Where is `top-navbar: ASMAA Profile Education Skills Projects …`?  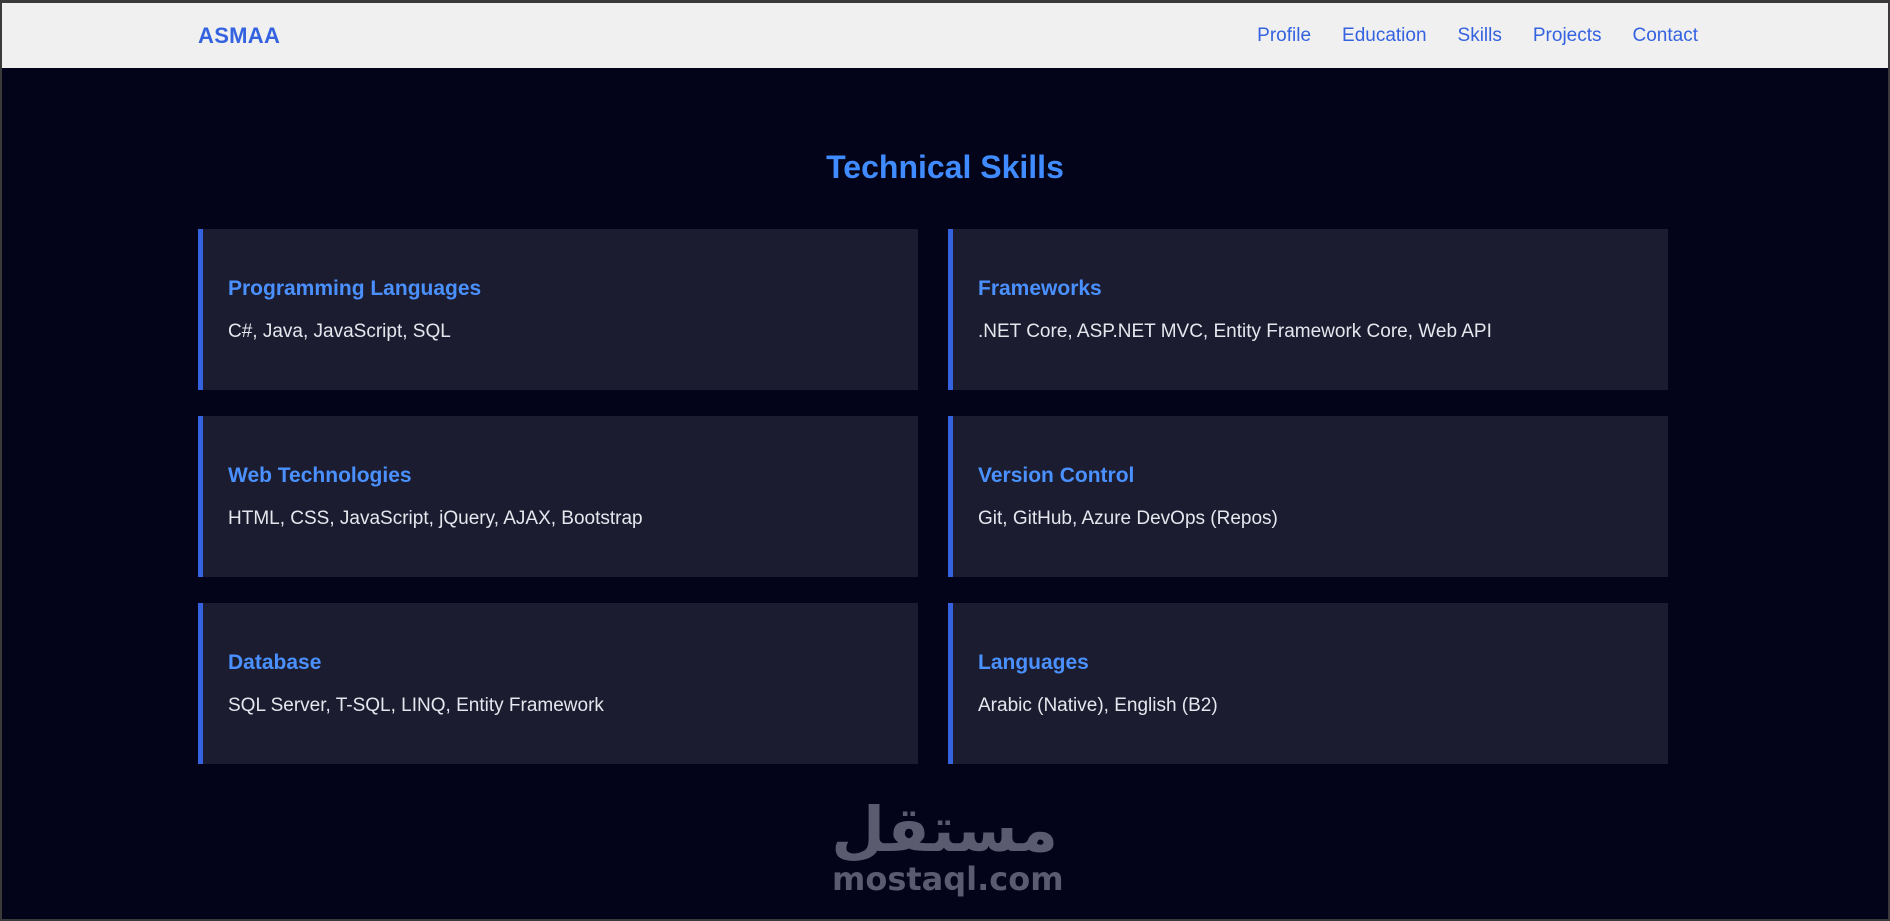 top-navbar: ASMAA Profile Education Skills Projects … is located at coordinates (945, 35).